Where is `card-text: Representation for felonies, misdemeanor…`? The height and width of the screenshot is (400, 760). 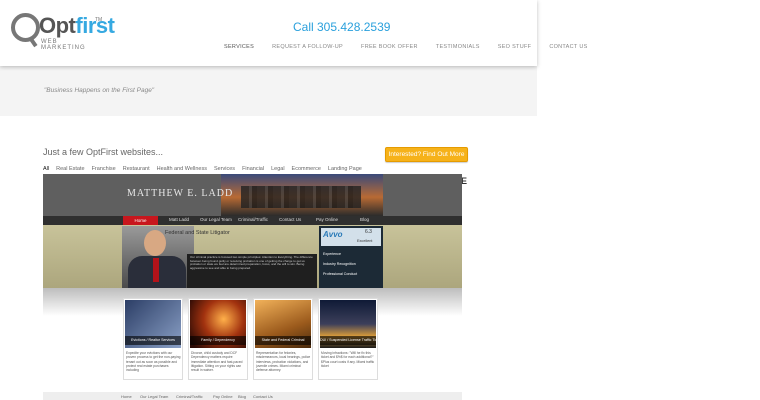
card-text: Representation for felonies, misdemeanor… is located at coordinates (283, 362).